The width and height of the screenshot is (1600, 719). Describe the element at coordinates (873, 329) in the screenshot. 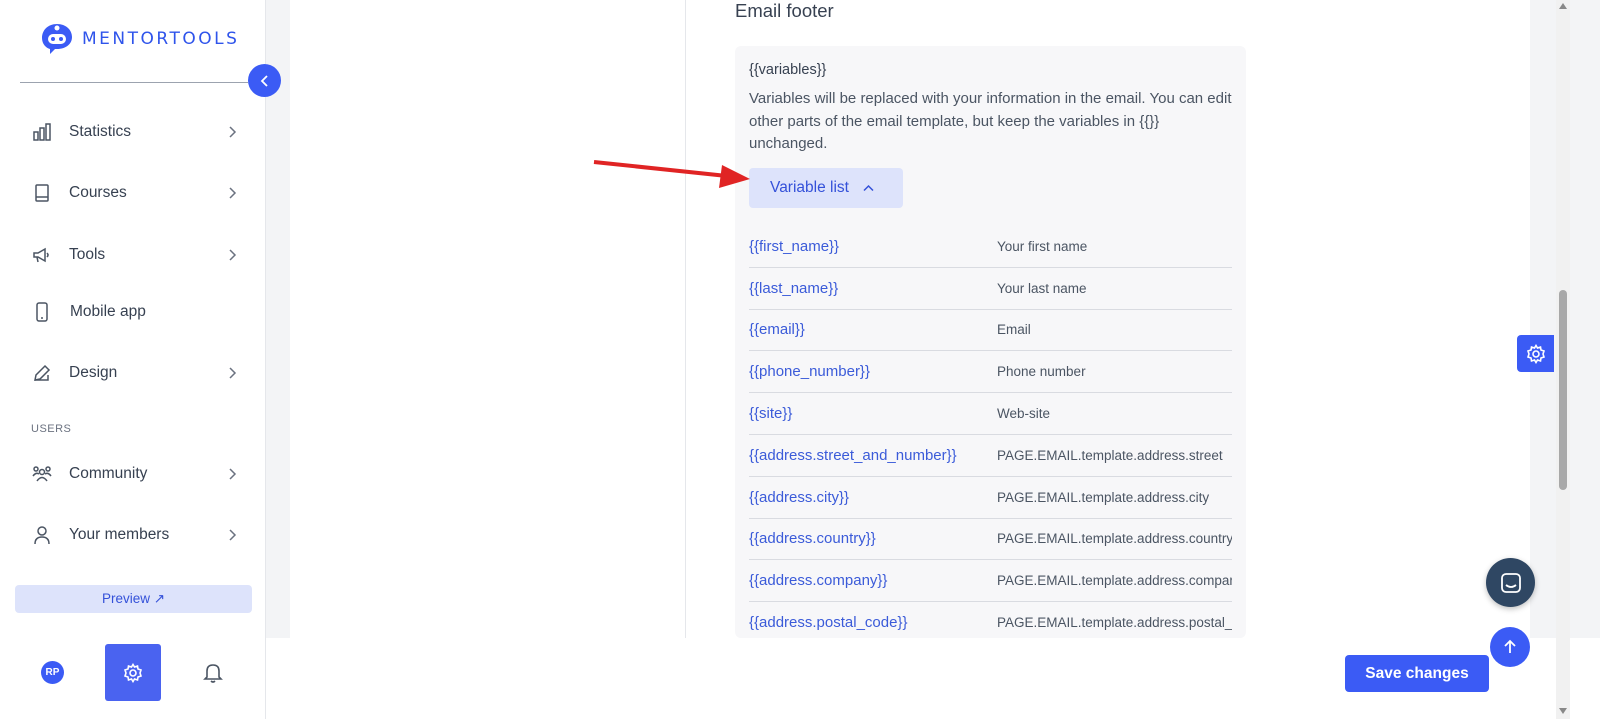

I see `variable-key: {{email}}` at that location.